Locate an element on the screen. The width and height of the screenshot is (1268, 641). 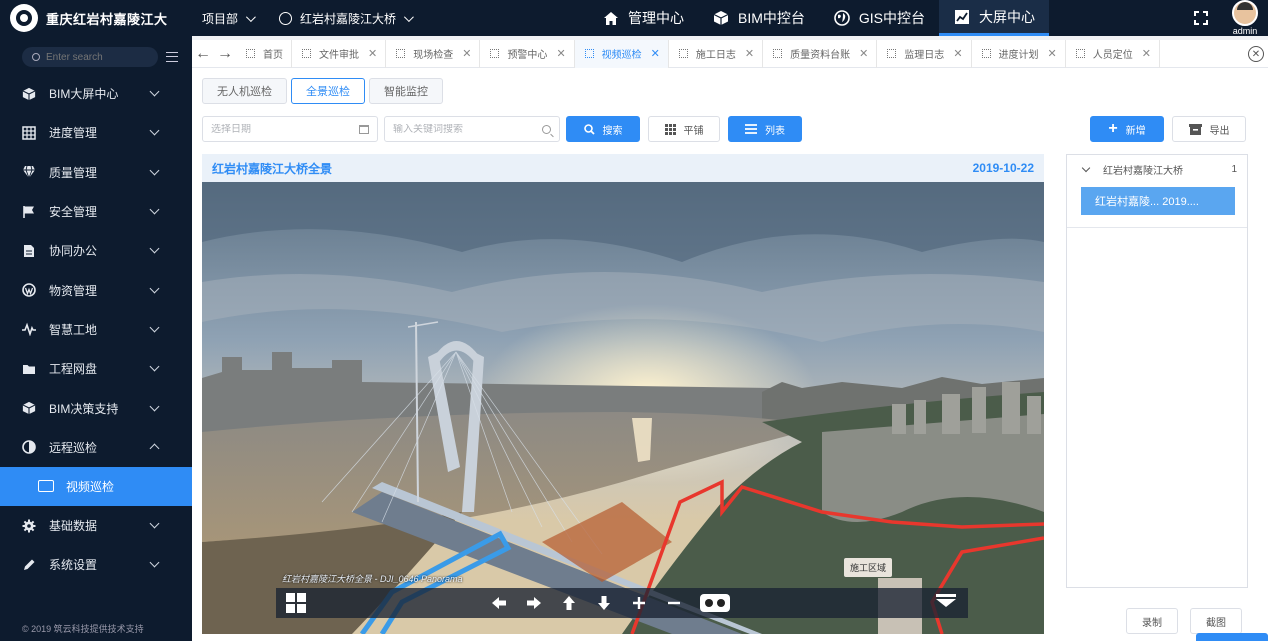
sidebar-search-box is located at coordinates (90, 57).